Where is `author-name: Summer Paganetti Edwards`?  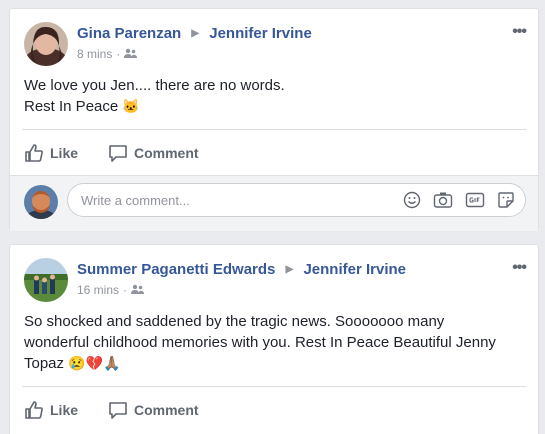
author-name: Summer Paganetti Edwards is located at coordinates (176, 269).